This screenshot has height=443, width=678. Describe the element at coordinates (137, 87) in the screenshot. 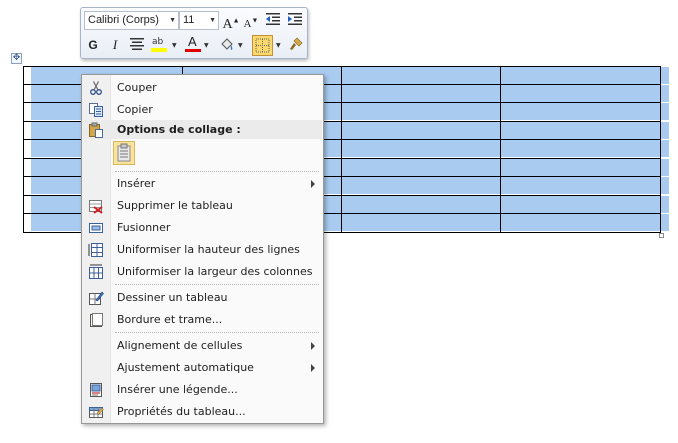

I see `menu-item-label: Couper` at that location.